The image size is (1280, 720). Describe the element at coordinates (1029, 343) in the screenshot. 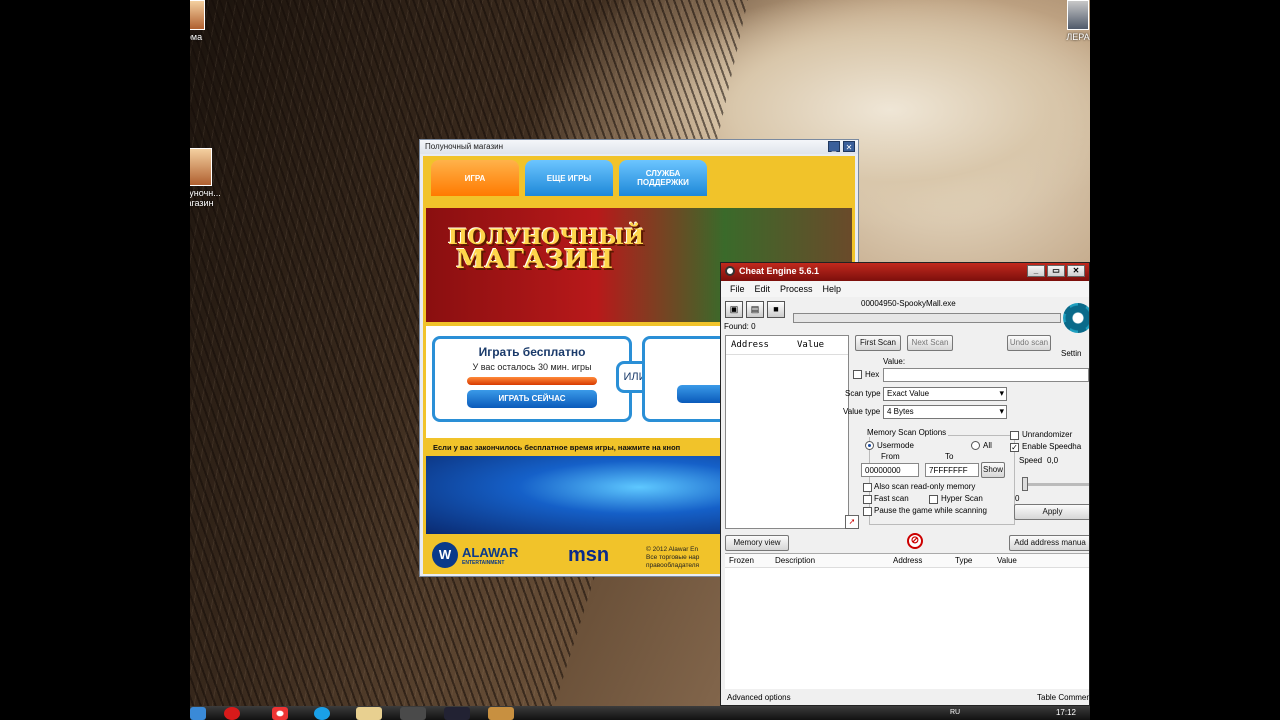

I see `undo-scan-button: Undo scan` at that location.